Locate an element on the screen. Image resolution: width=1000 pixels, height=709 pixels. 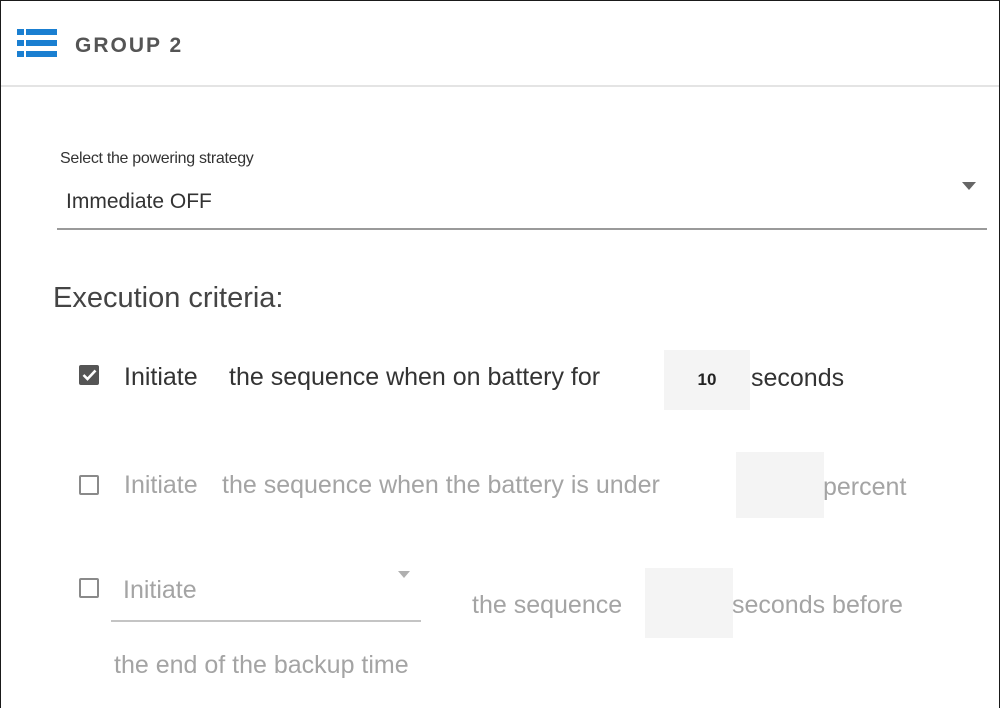
backup-time-seconds-value is located at coordinates (689, 603).